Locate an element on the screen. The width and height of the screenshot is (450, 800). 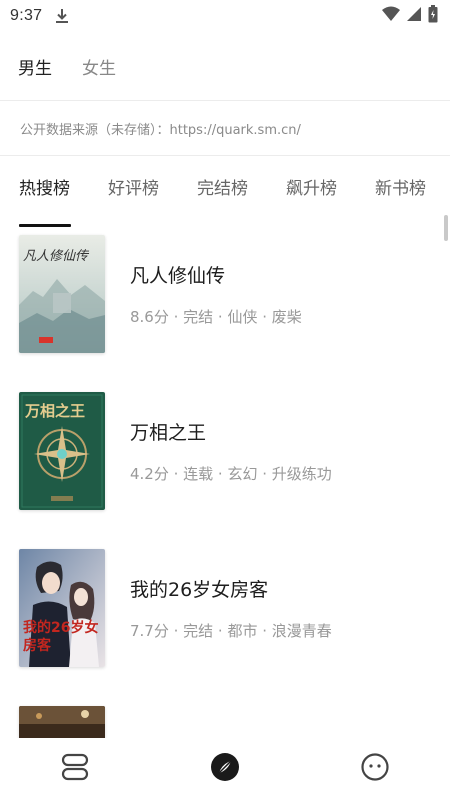
book-item: 凡人修仙传 凡人修仙传 8.6分 · 完结 · 仙侠 · 废柴 is located at coordinates (220, 295).